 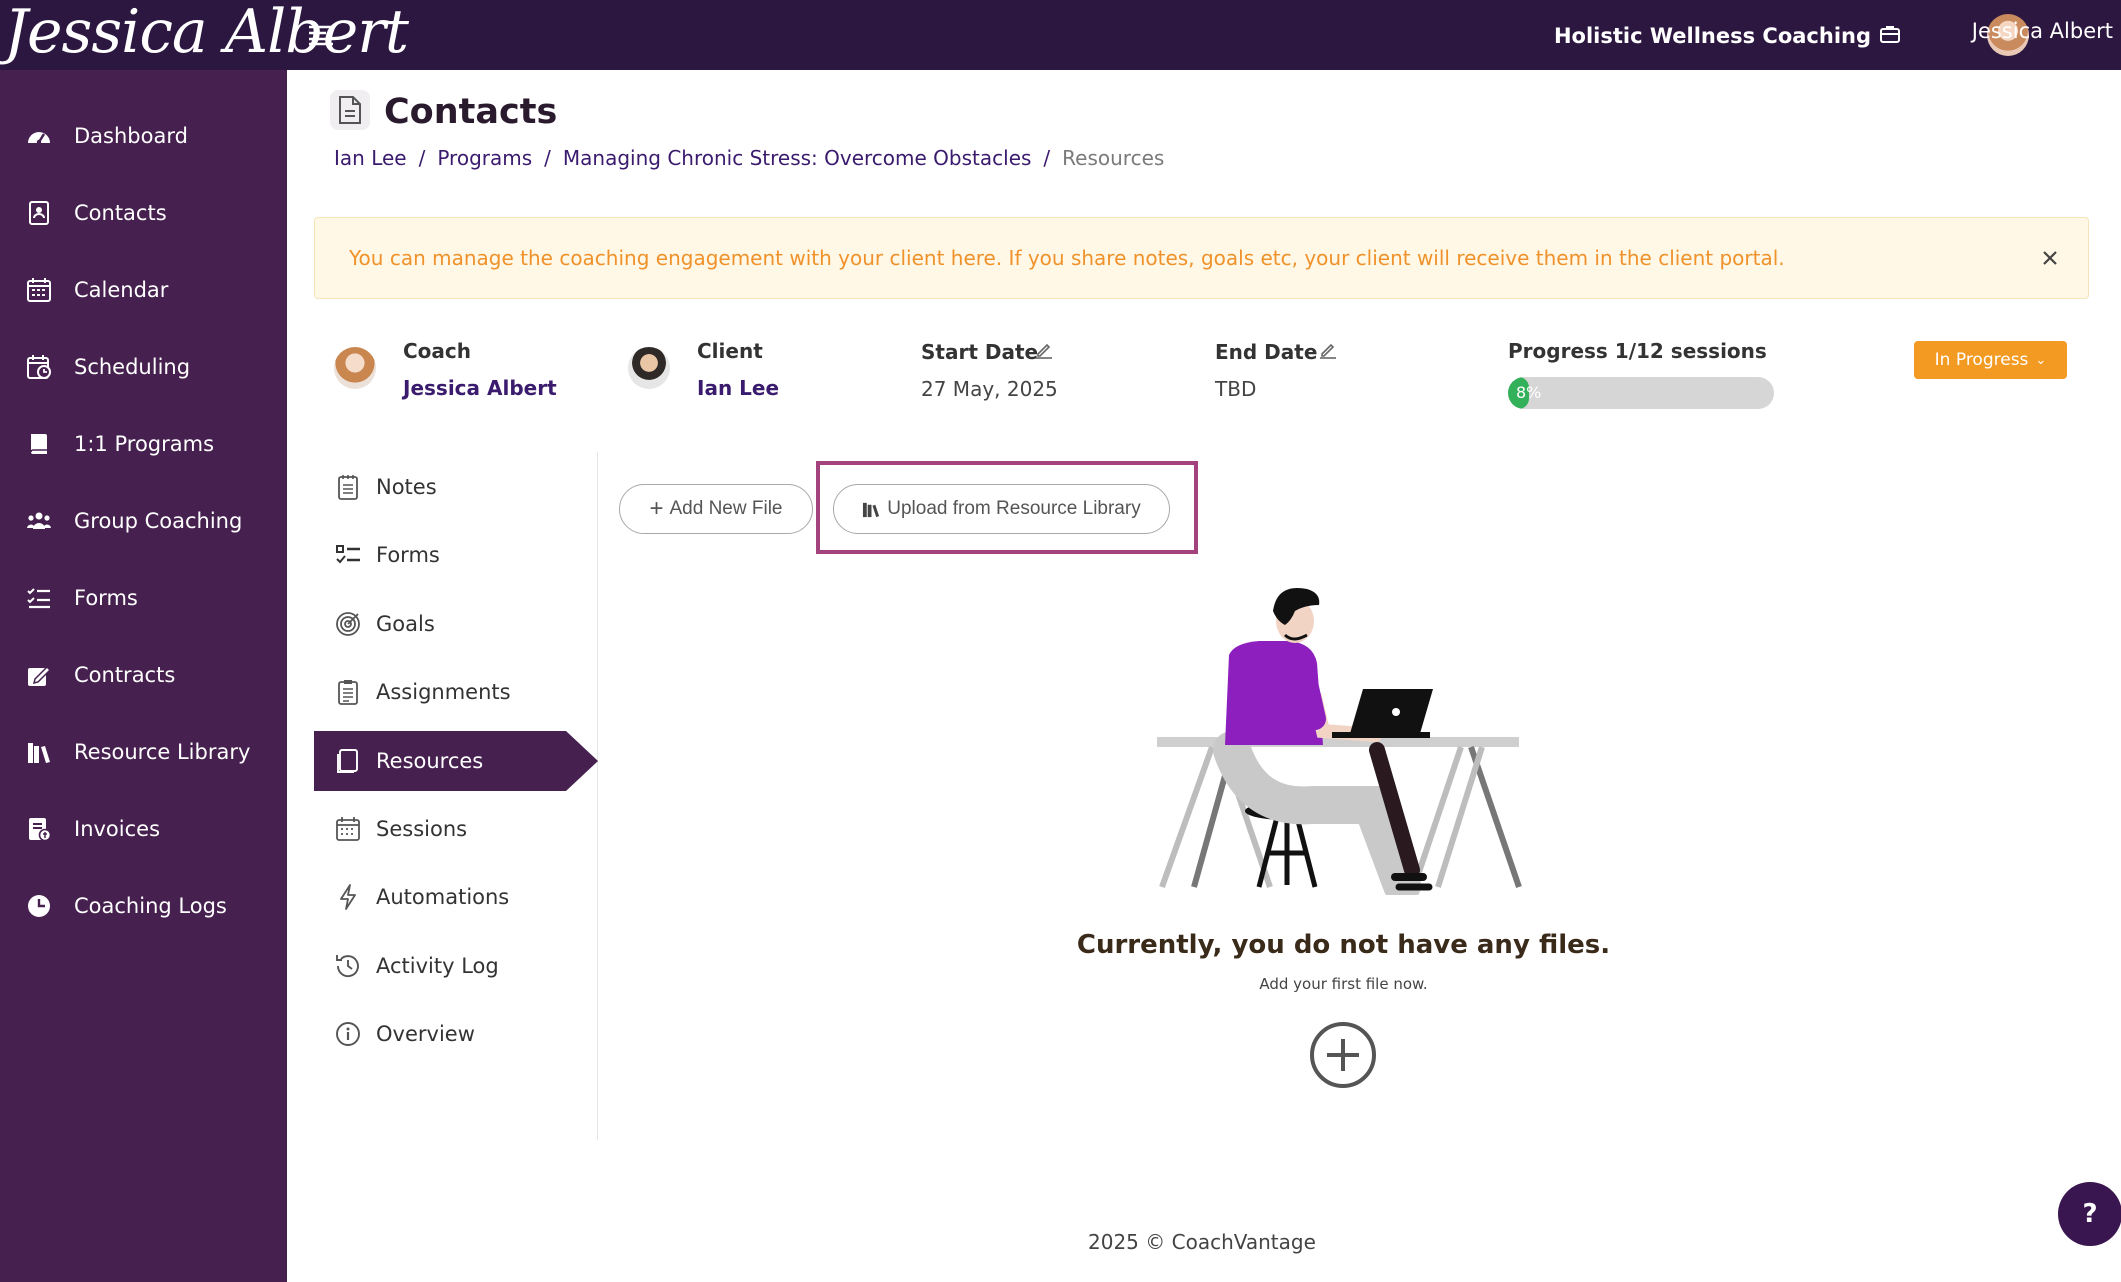 I want to click on progress-percent: 8%, so click(x=1529, y=392).